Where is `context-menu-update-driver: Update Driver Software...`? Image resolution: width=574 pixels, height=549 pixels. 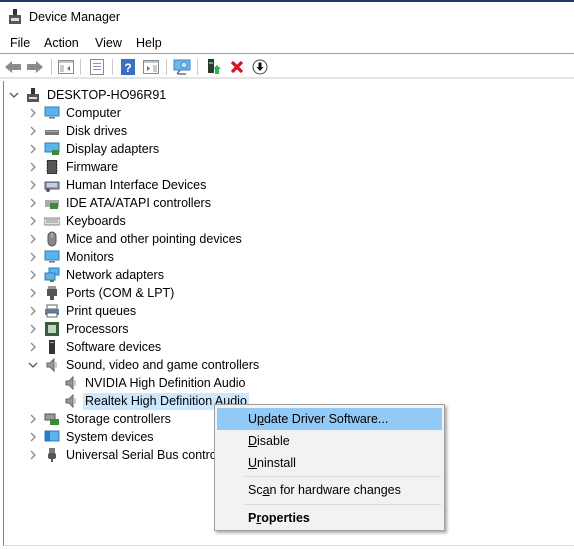 context-menu-update-driver: Update Driver Software... is located at coordinates (329, 419).